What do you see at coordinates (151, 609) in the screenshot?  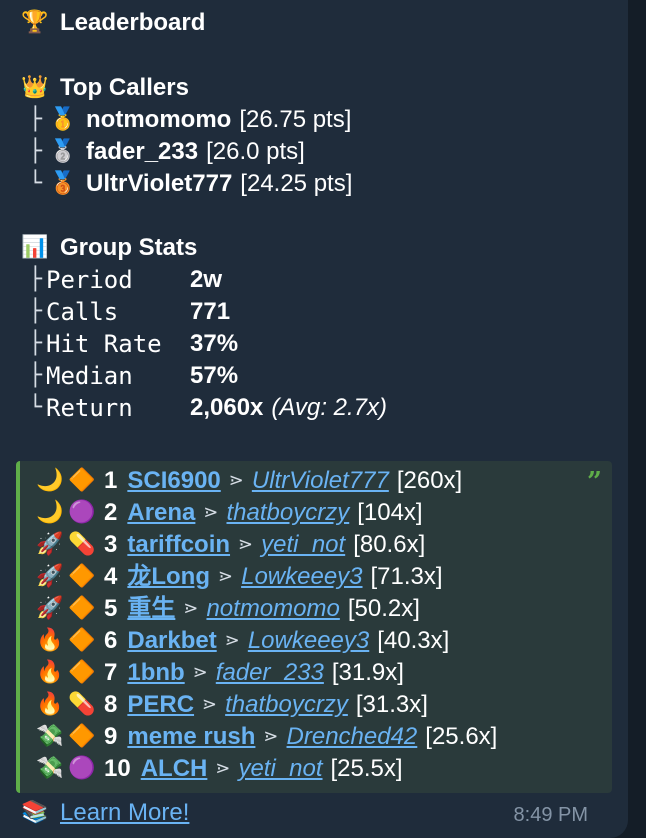 I see `token-link: 重生` at bounding box center [151, 609].